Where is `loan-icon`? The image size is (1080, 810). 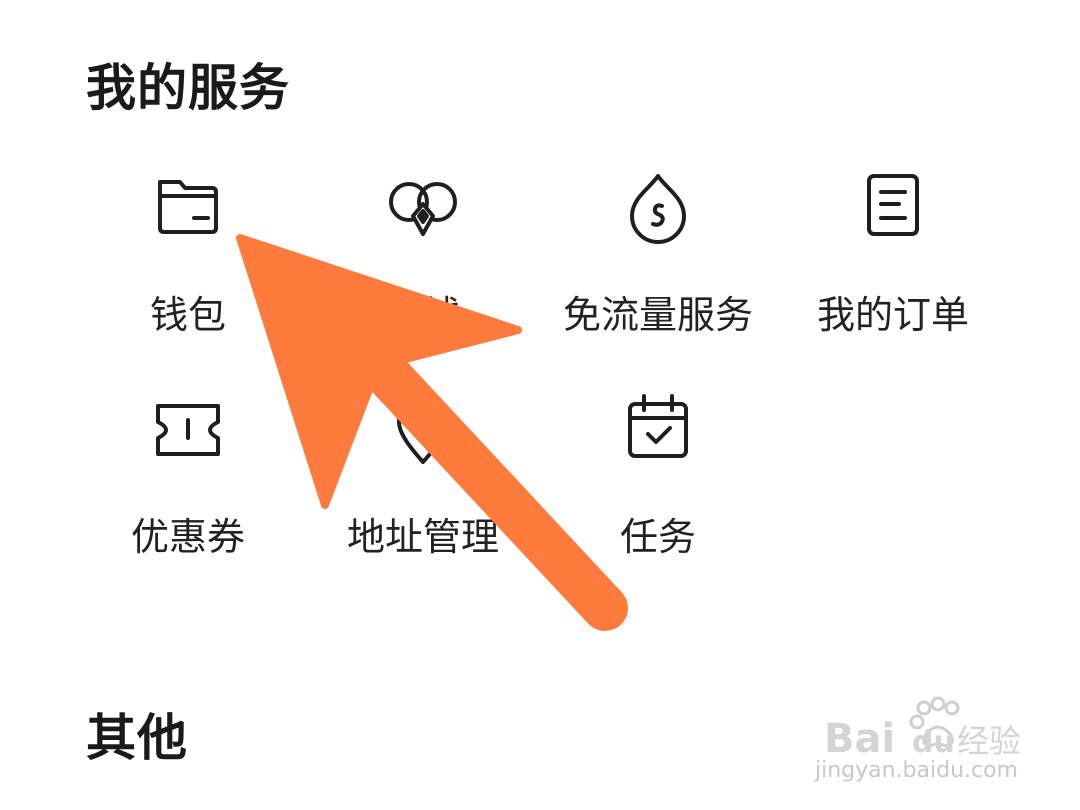
loan-icon is located at coordinates (423, 208).